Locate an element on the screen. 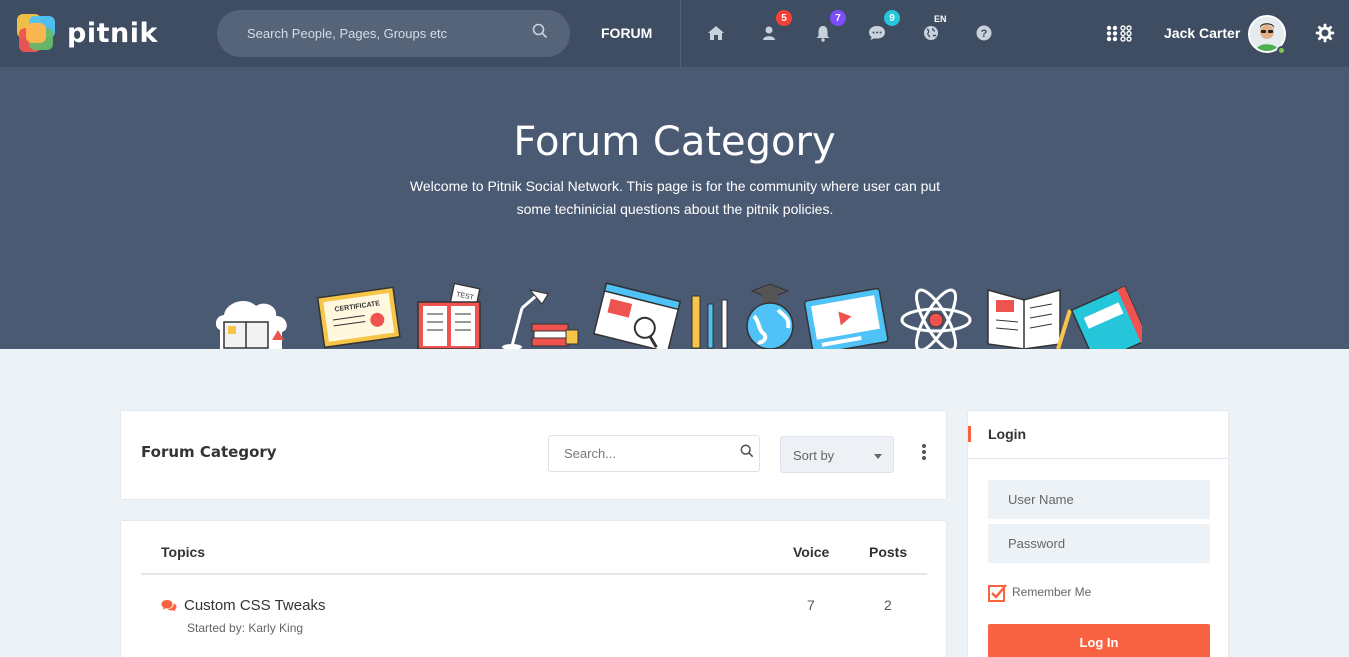  cloud-book-icon is located at coordinates (251, 324).